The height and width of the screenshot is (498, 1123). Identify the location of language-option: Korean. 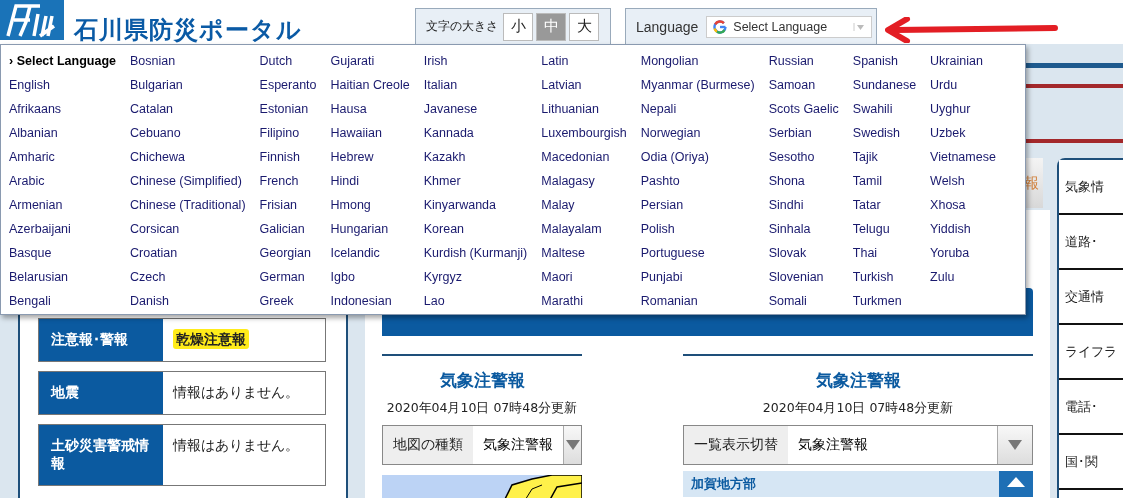
(475, 229).